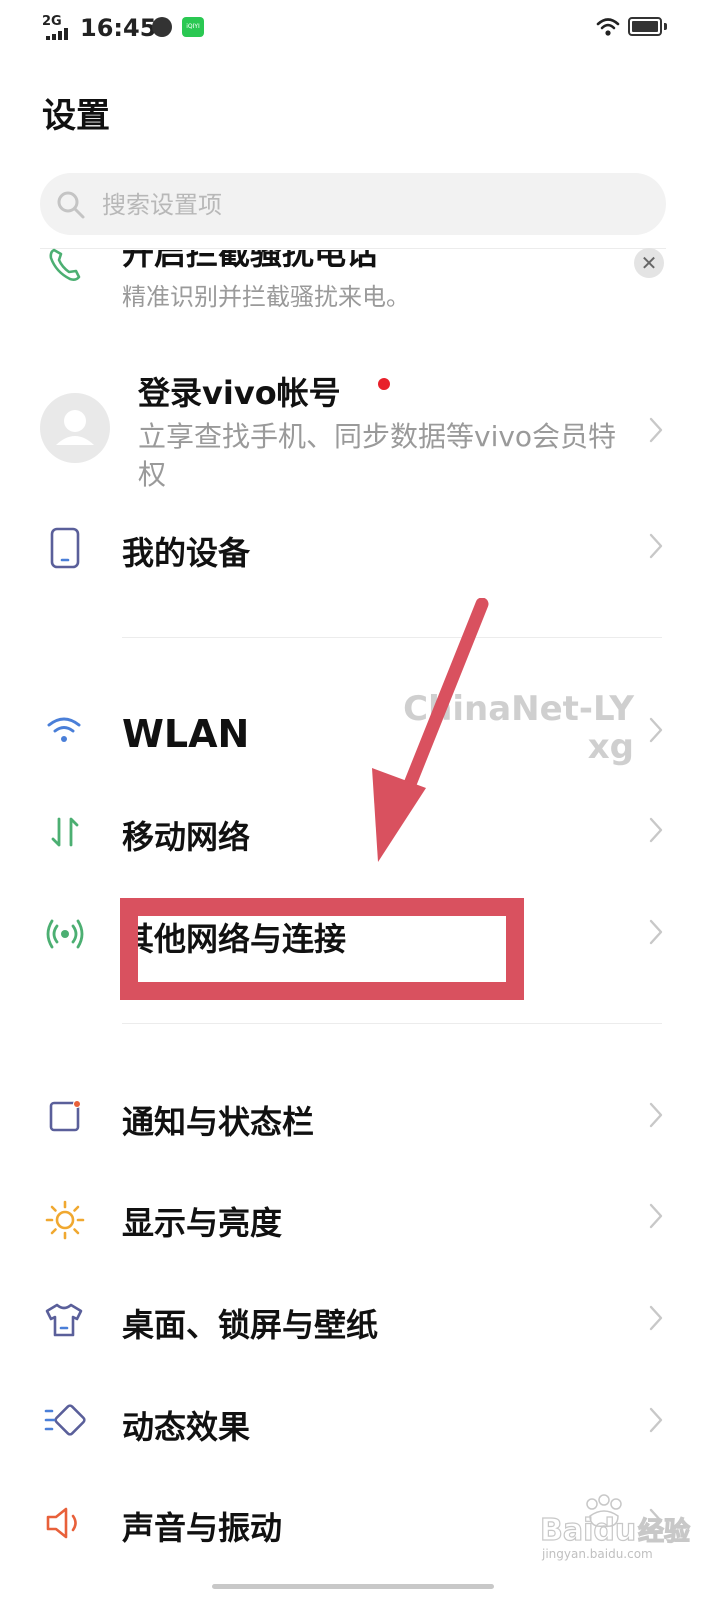  I want to click on tshirt-icon, so click(64, 1320).